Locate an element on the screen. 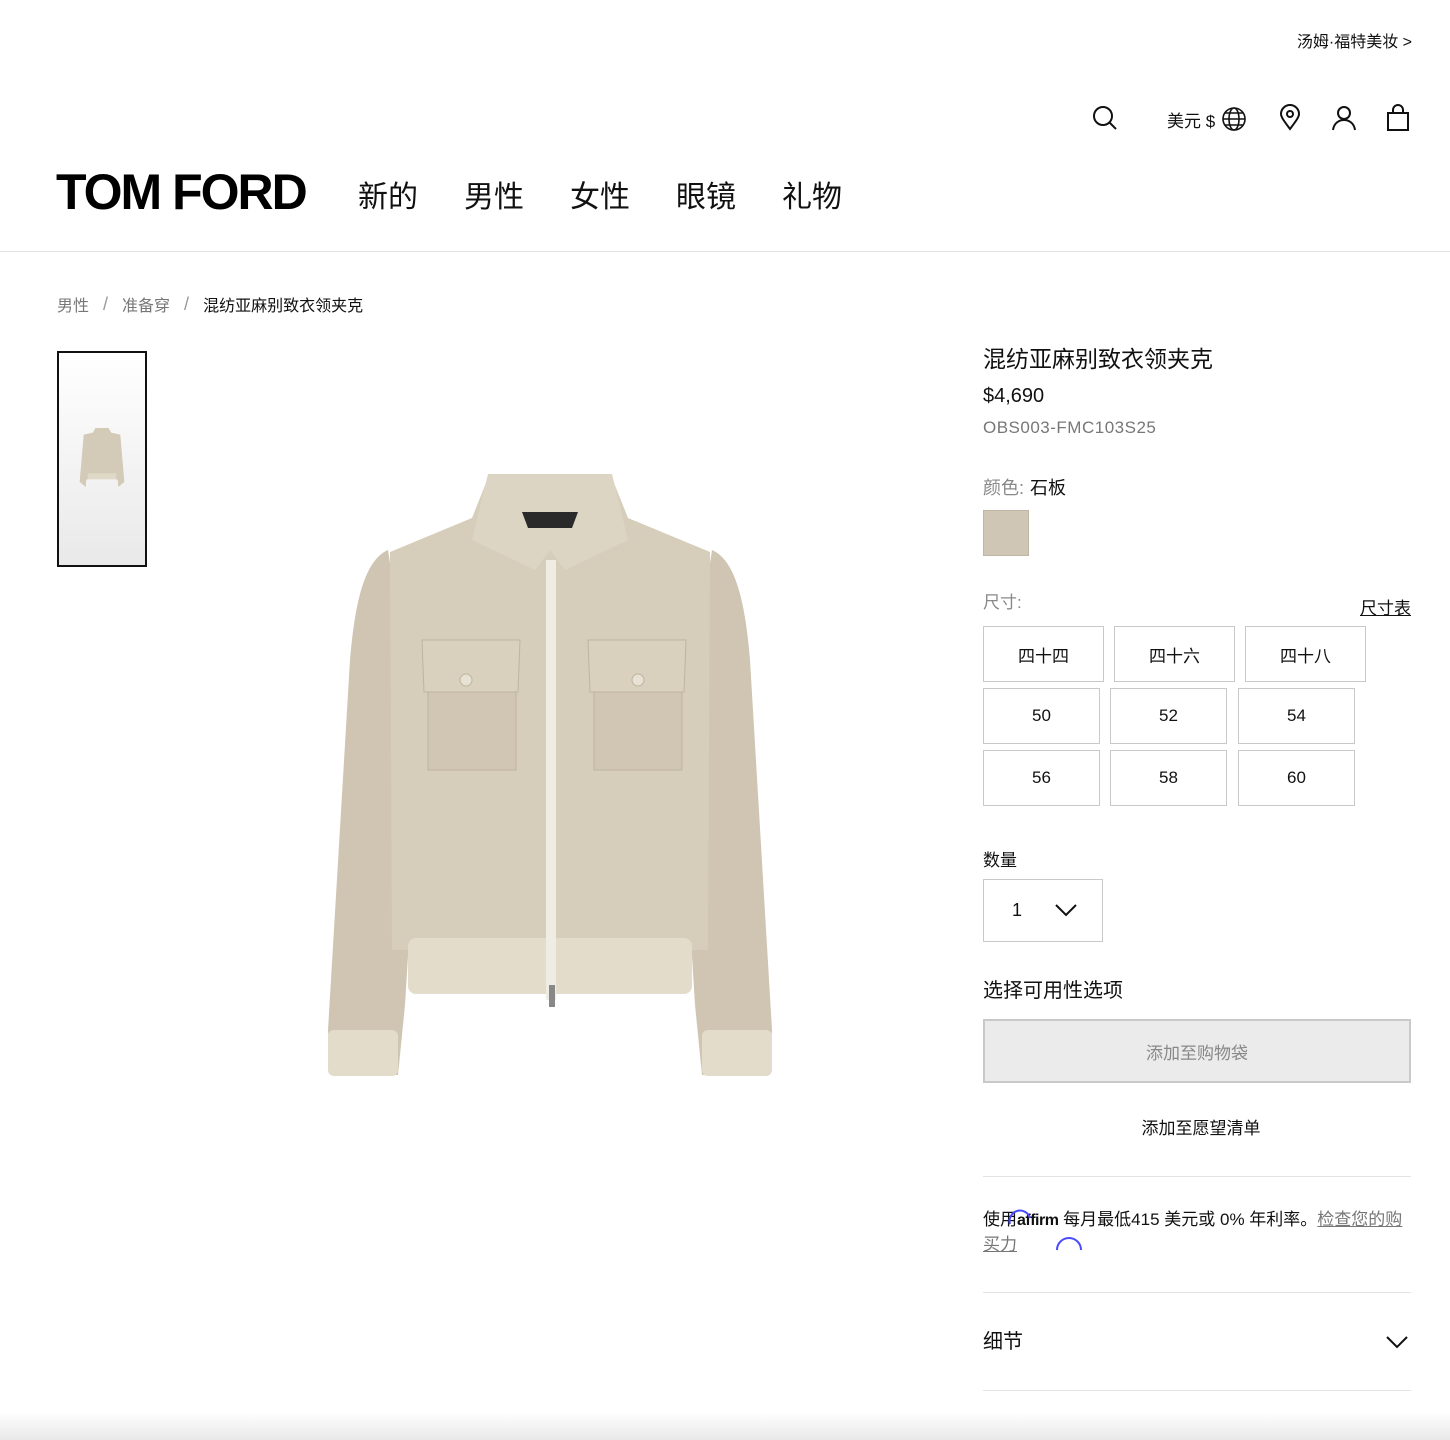  product-price: $4,690 is located at coordinates (1014, 396).